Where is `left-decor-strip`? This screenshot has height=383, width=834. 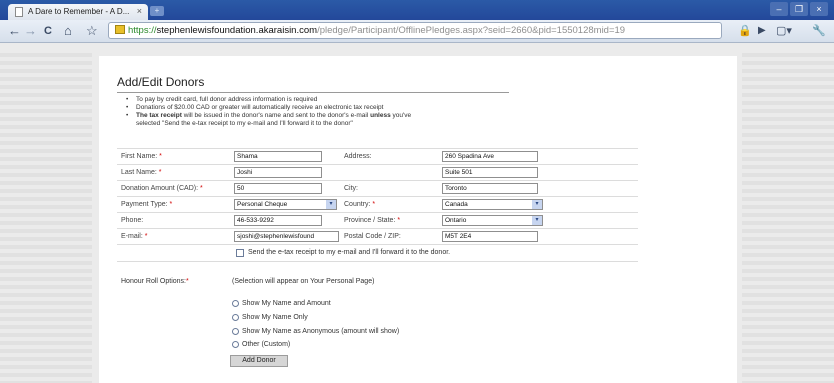
left-decor-strip is located at coordinates (46, 218).